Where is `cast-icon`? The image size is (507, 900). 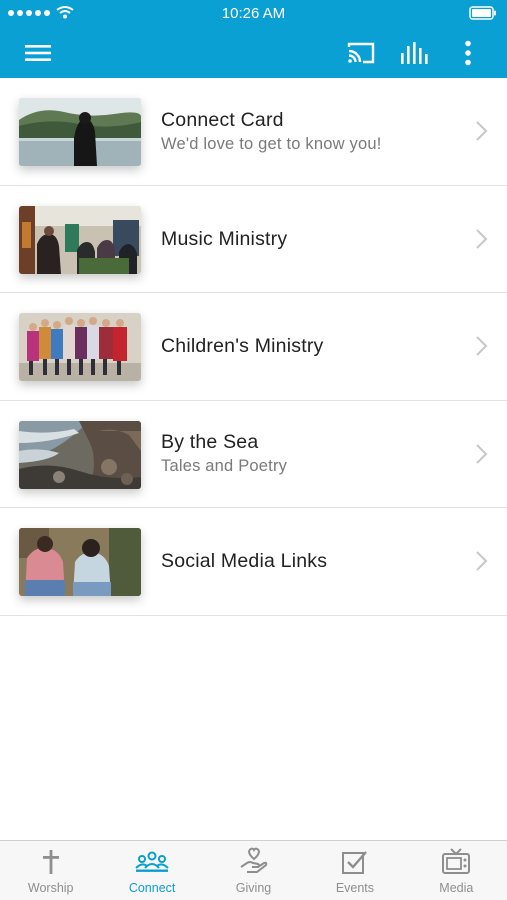 cast-icon is located at coordinates (361, 53).